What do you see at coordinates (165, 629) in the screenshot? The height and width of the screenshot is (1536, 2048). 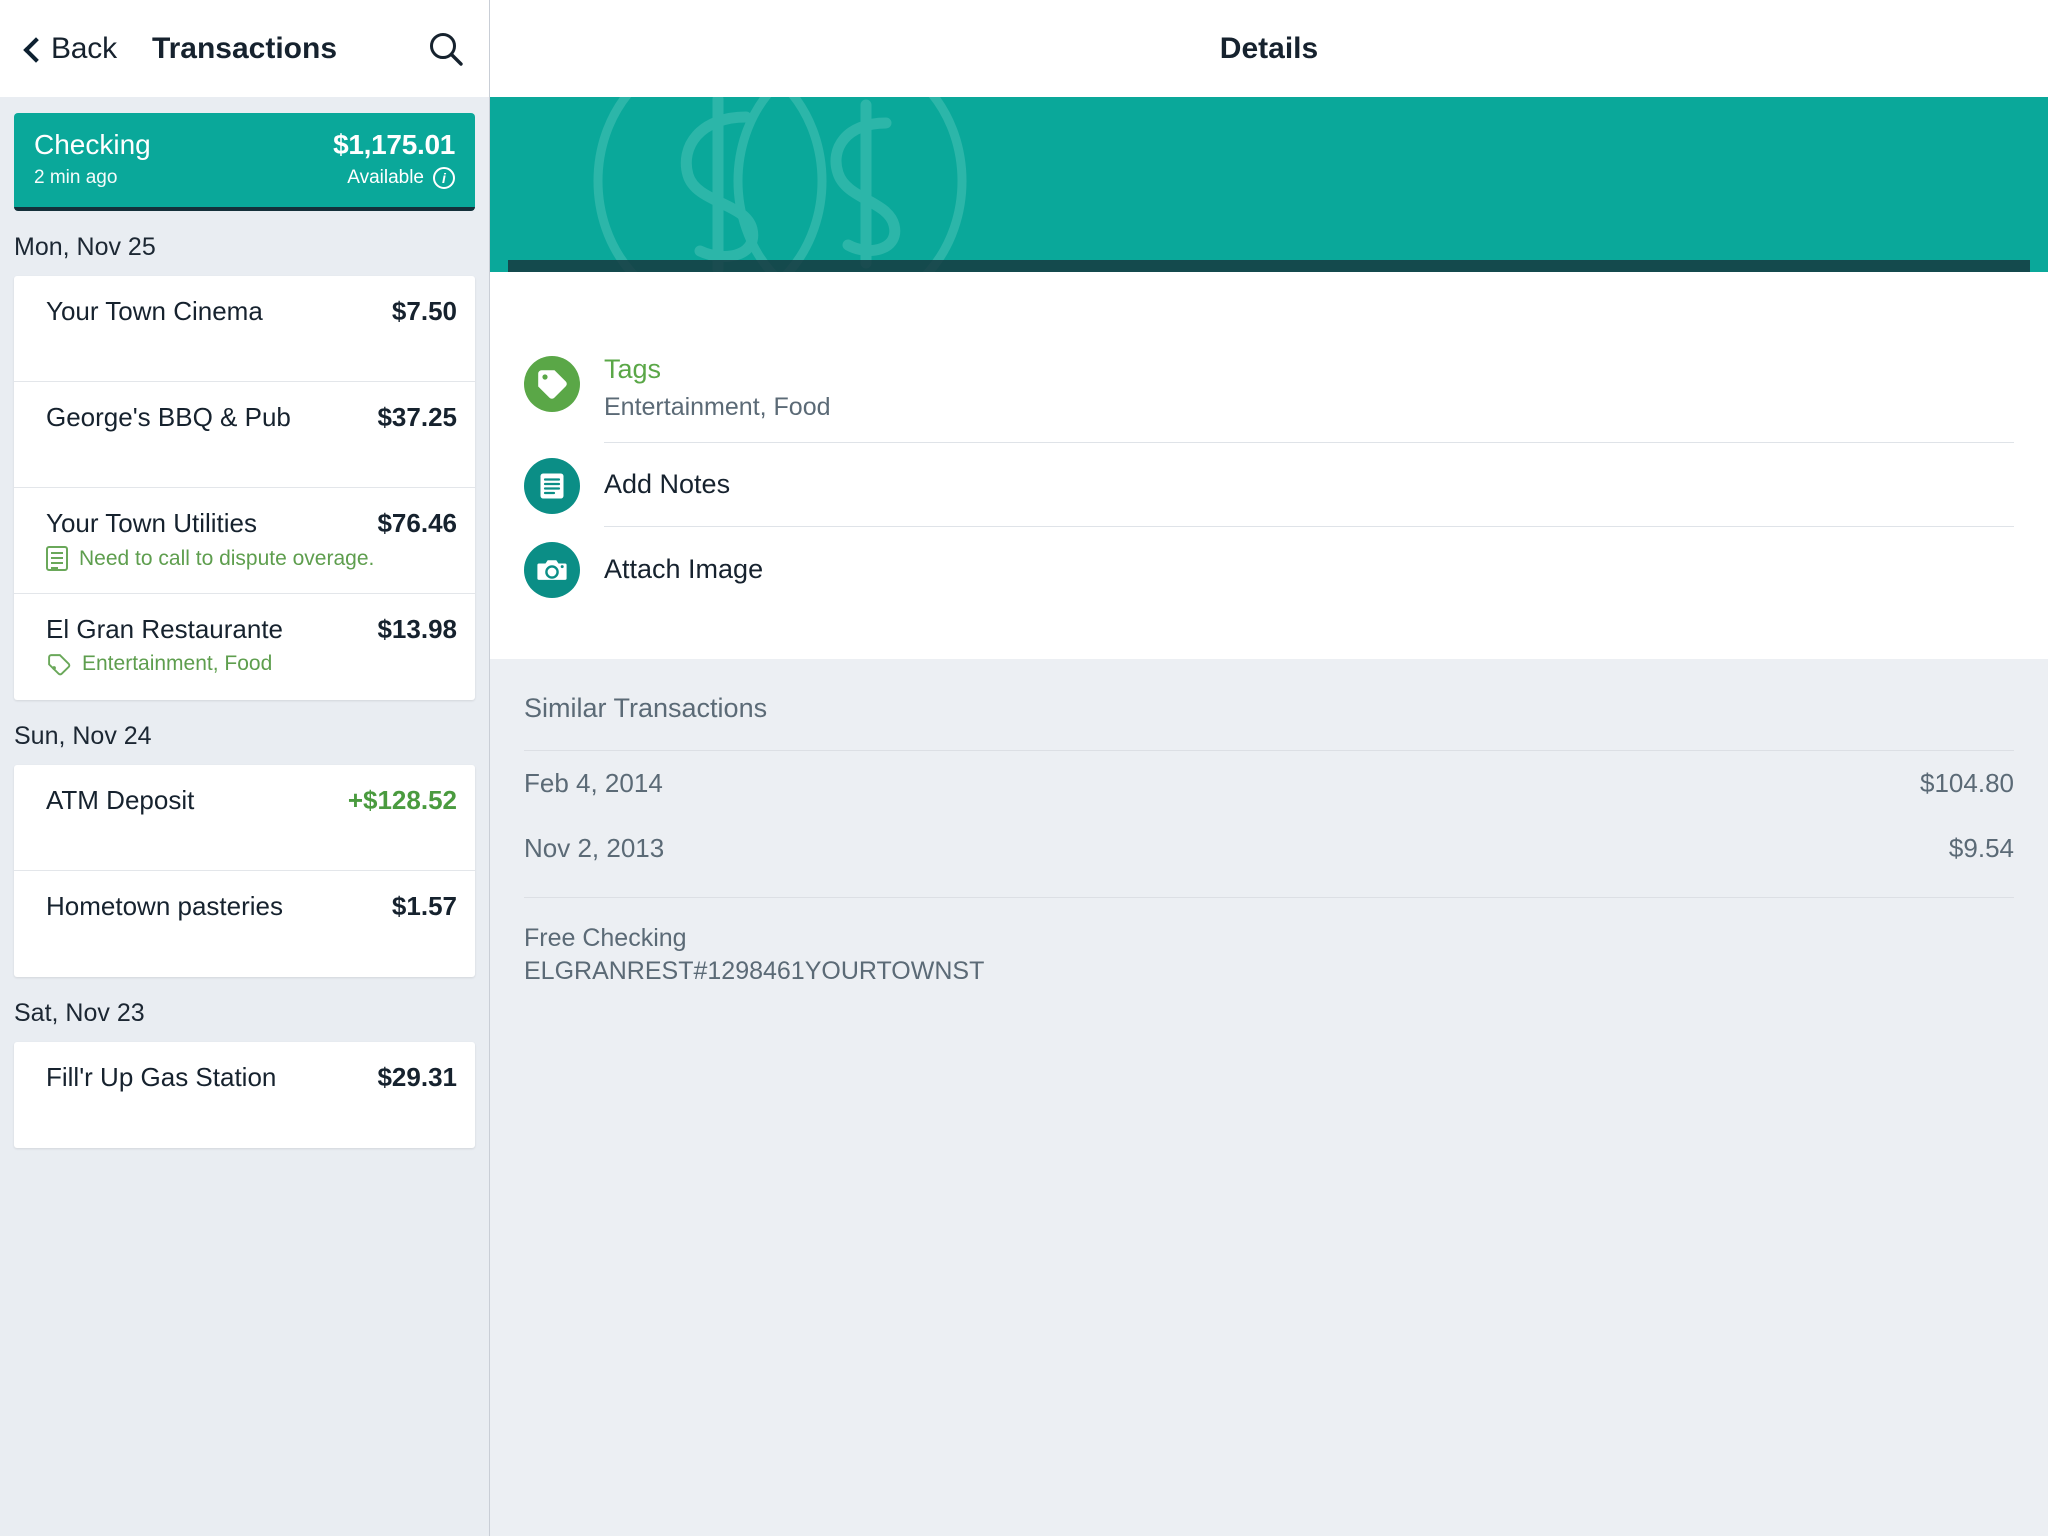 I see `transaction-name: El Gran Restaurante` at bounding box center [165, 629].